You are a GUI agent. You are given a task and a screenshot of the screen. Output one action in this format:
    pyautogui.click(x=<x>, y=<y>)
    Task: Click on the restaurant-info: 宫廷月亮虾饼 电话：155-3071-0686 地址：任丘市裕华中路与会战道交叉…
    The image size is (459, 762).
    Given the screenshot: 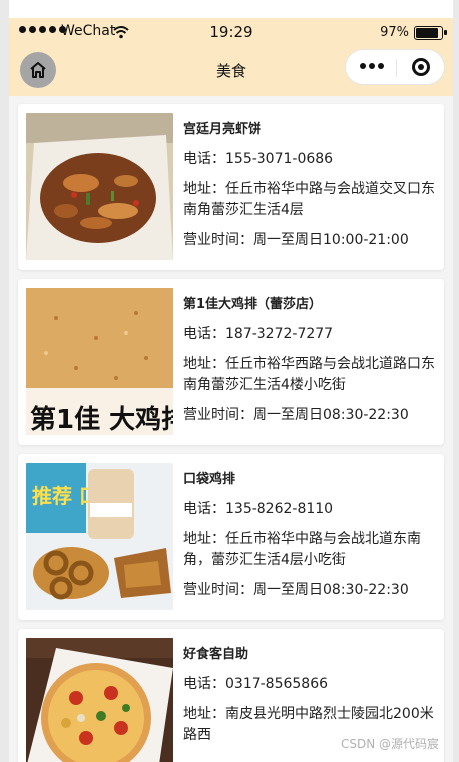 What is the action you would take?
    pyautogui.click(x=309, y=187)
    